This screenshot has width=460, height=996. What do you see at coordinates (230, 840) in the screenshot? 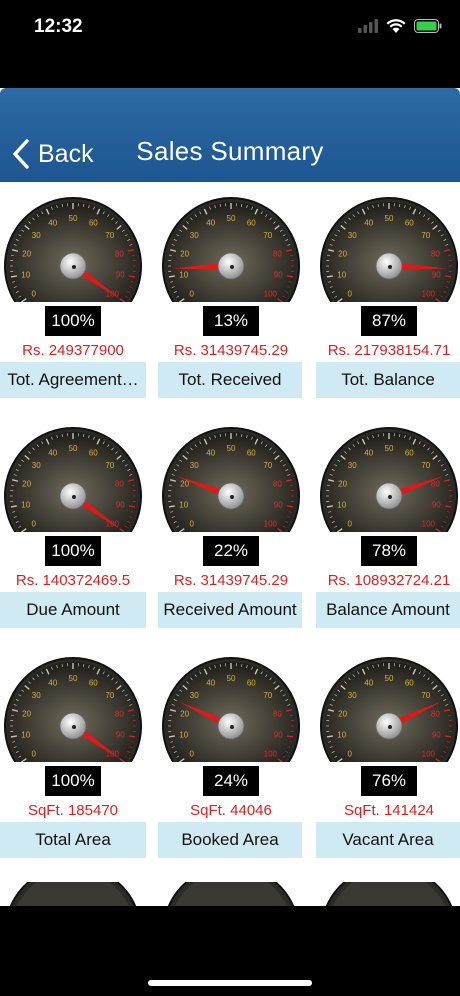
I see `metric-label: Booked Area` at bounding box center [230, 840].